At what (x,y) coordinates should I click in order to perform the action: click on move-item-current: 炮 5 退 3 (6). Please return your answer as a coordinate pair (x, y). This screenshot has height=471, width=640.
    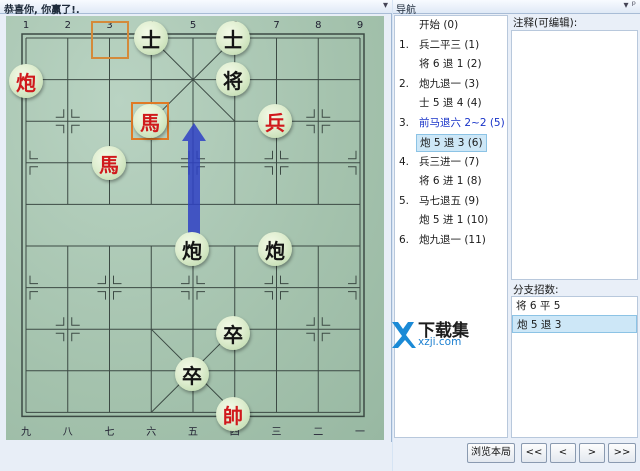
    Looking at the image, I should click on (451, 143).